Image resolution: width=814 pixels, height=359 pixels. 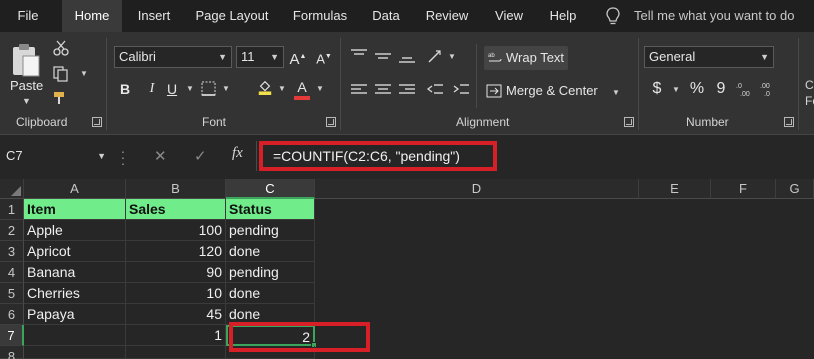 I want to click on tab-help: Help, so click(x=563, y=16).